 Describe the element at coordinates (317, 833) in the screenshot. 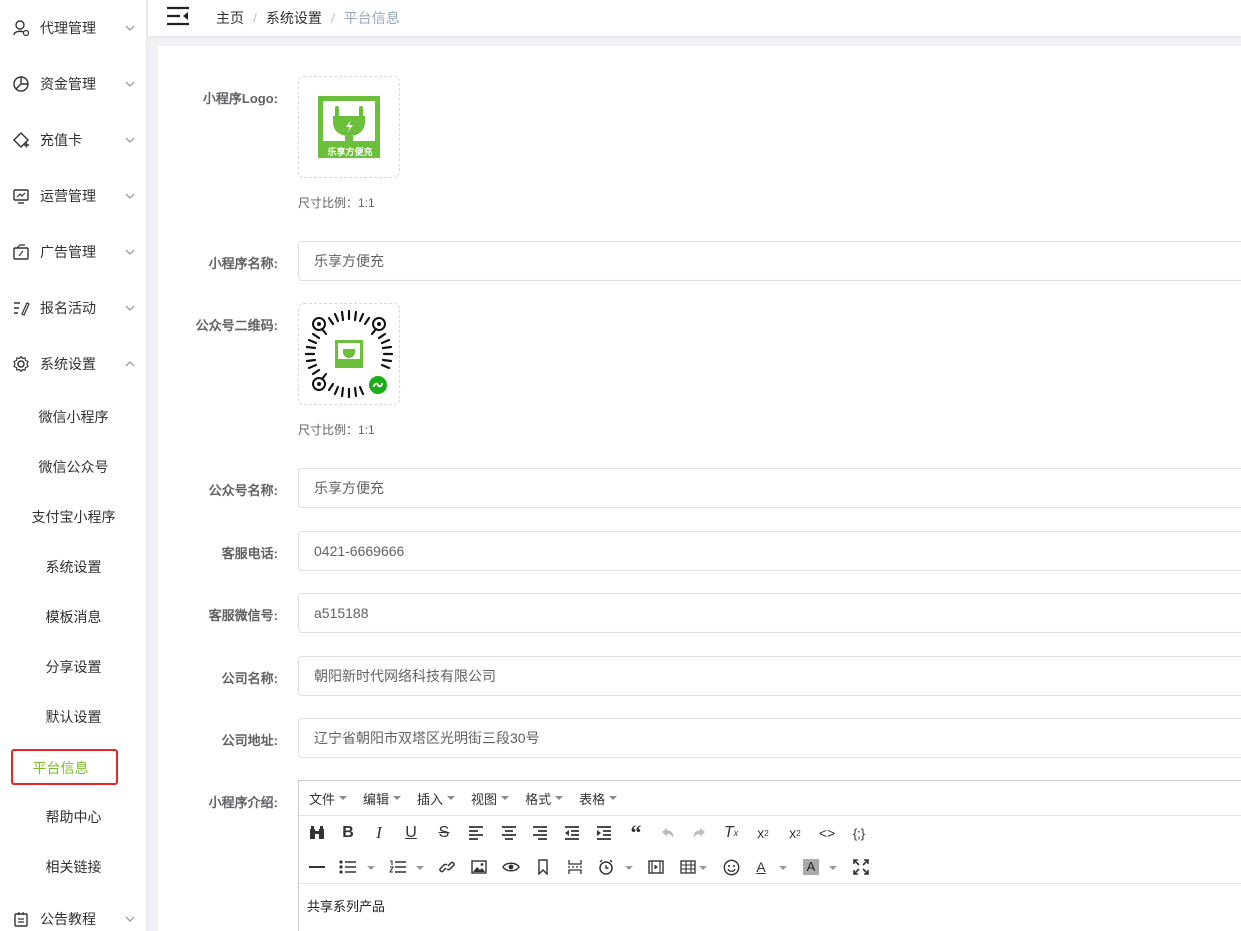

I see `find-replace-icon` at that location.